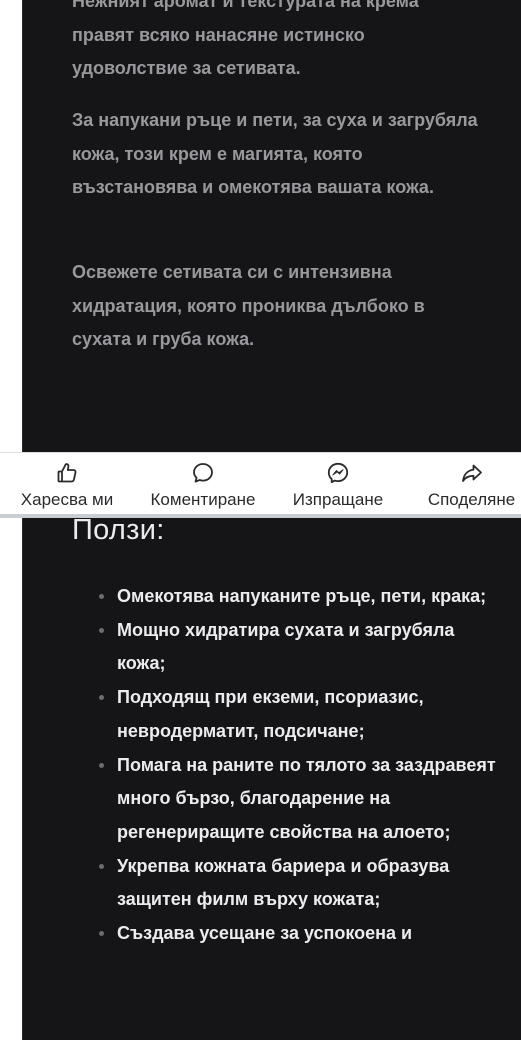  Describe the element at coordinates (67, 499) in the screenshot. I see `like-label: Харесва ми` at that location.